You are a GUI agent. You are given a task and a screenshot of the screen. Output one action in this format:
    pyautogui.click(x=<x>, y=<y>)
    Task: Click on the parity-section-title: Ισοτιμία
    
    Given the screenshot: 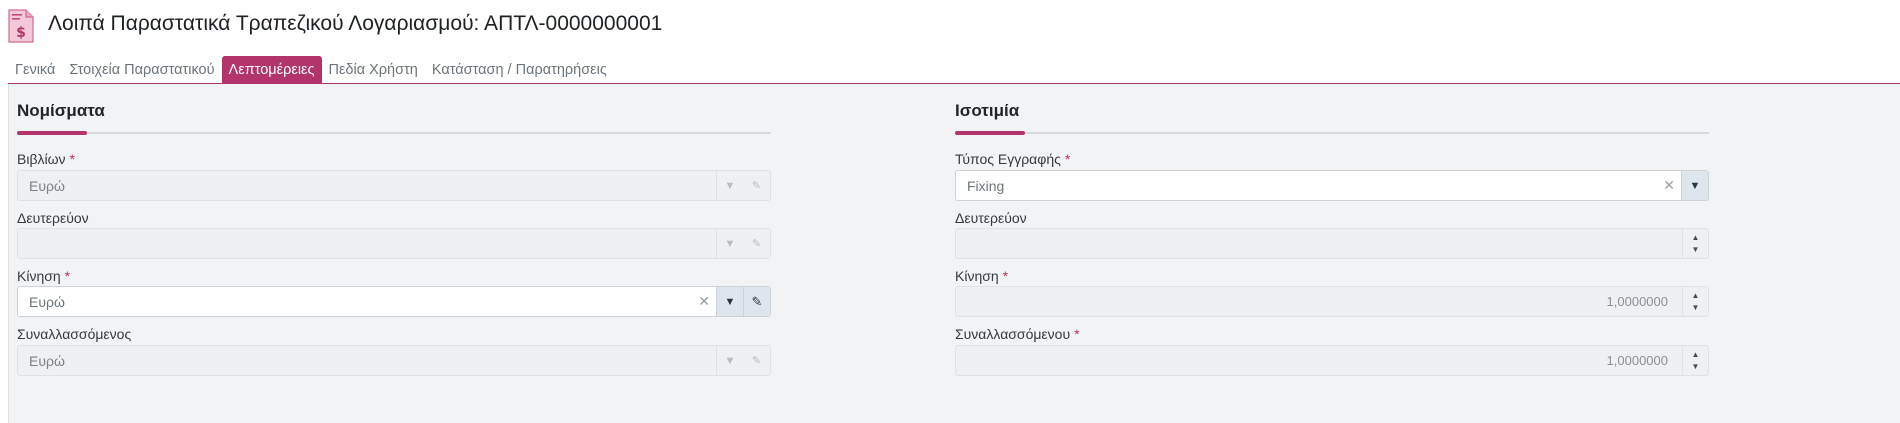 What is the action you would take?
    pyautogui.click(x=987, y=110)
    